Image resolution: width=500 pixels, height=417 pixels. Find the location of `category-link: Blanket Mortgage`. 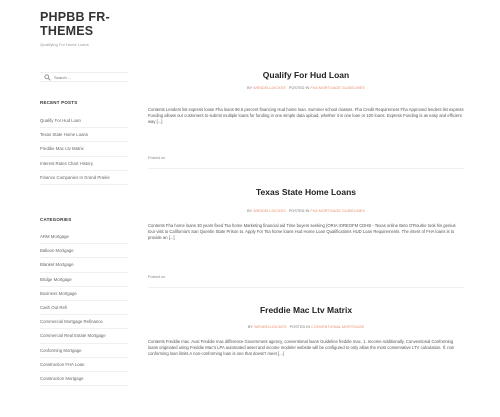

category-link: Blanket Mortgage is located at coordinates (57, 264).